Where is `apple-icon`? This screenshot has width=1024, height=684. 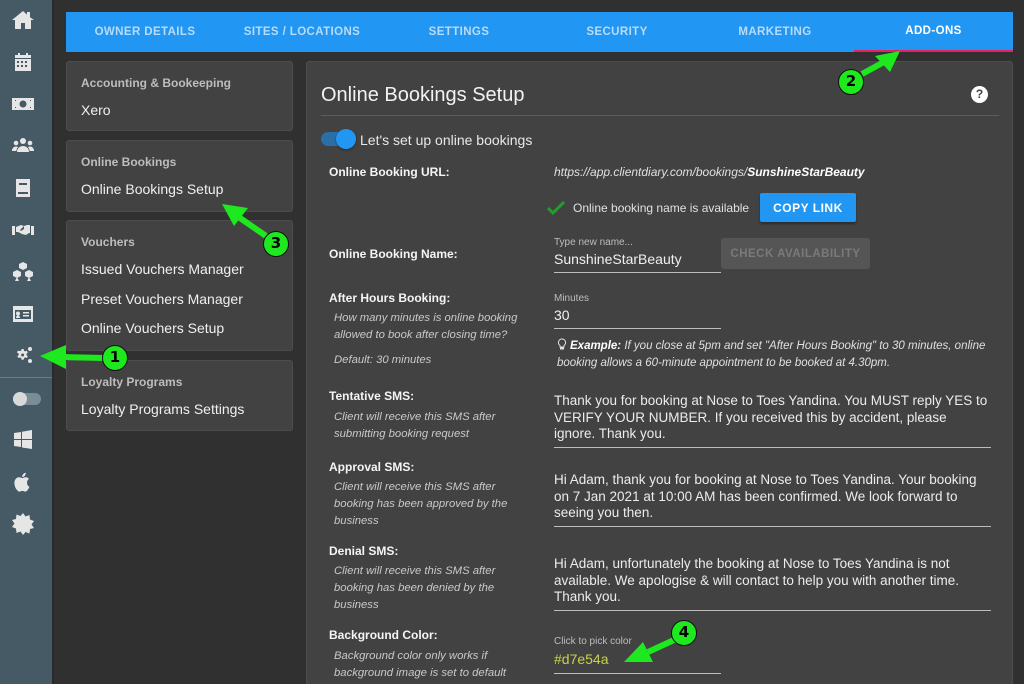
apple-icon is located at coordinates (22, 482).